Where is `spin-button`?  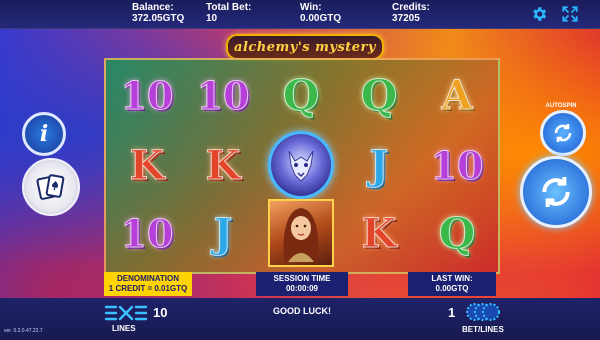
spin-button is located at coordinates (556, 192).